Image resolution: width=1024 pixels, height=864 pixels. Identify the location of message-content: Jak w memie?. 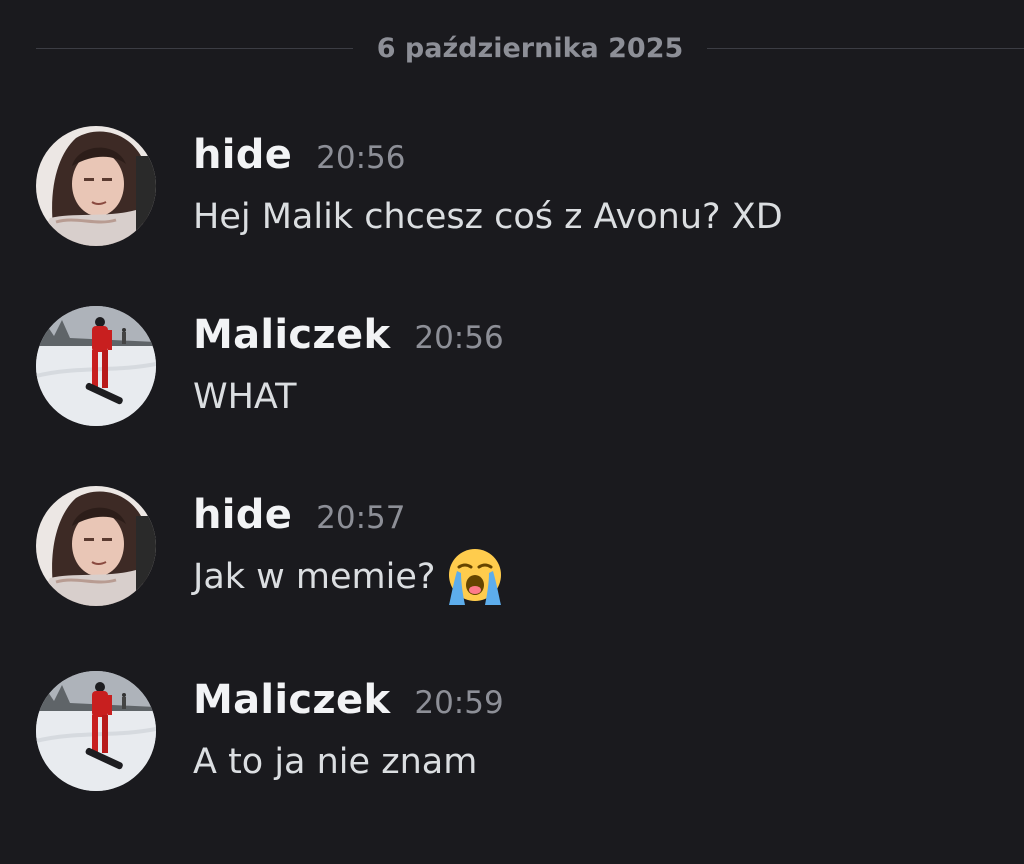
(598, 577).